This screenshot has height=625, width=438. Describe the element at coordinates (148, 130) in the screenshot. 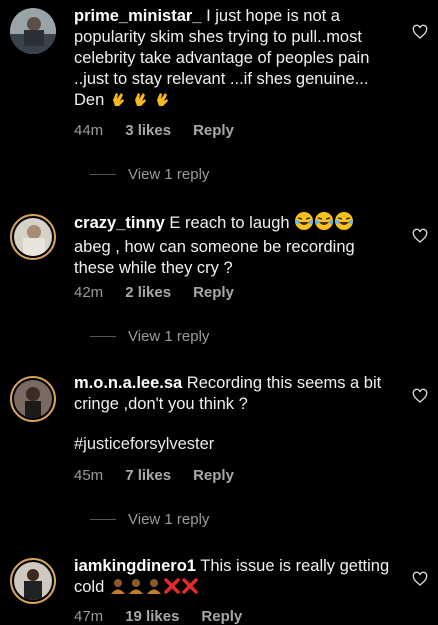

I see `comment-likes: 3 likes` at that location.